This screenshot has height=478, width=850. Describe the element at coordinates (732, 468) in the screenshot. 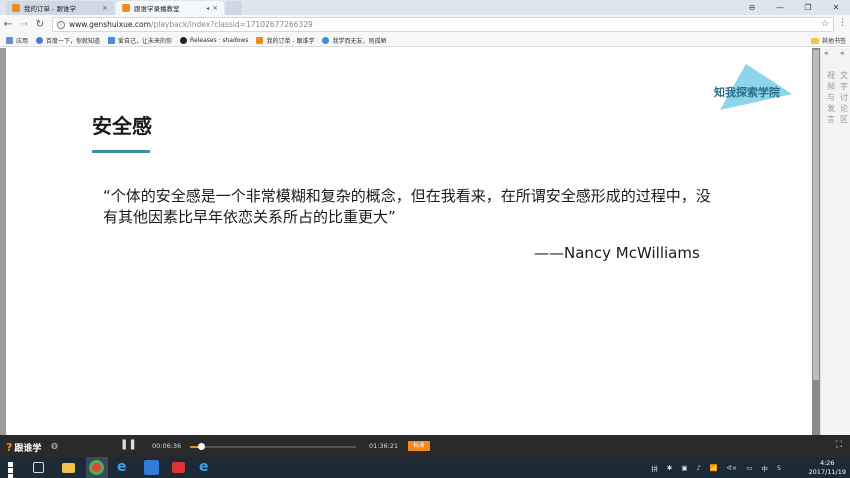

I see `volume-muted-icon: ᐊ×` at that location.